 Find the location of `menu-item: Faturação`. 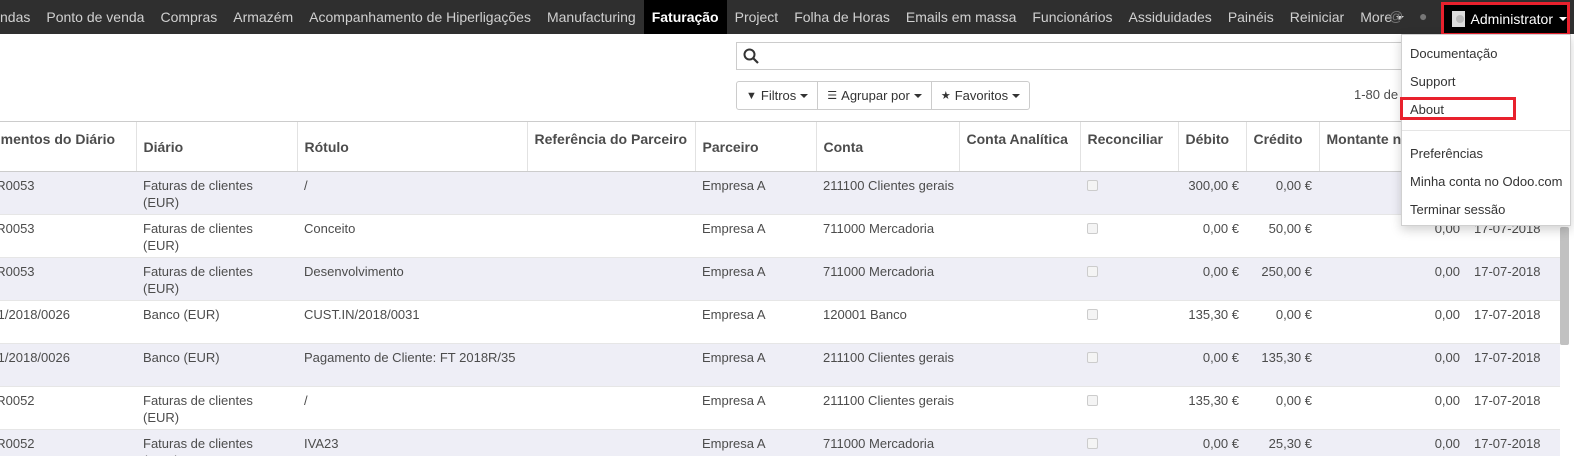

menu-item: Faturação is located at coordinates (685, 17).